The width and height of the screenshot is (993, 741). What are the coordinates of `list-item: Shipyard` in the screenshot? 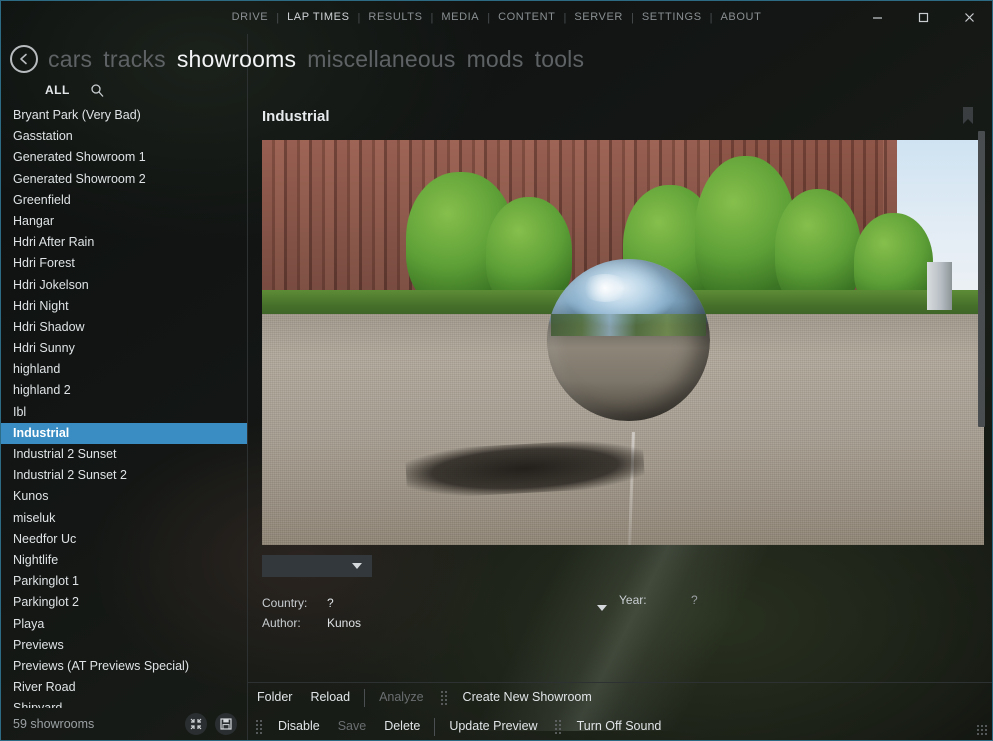 It's located at (124, 703).